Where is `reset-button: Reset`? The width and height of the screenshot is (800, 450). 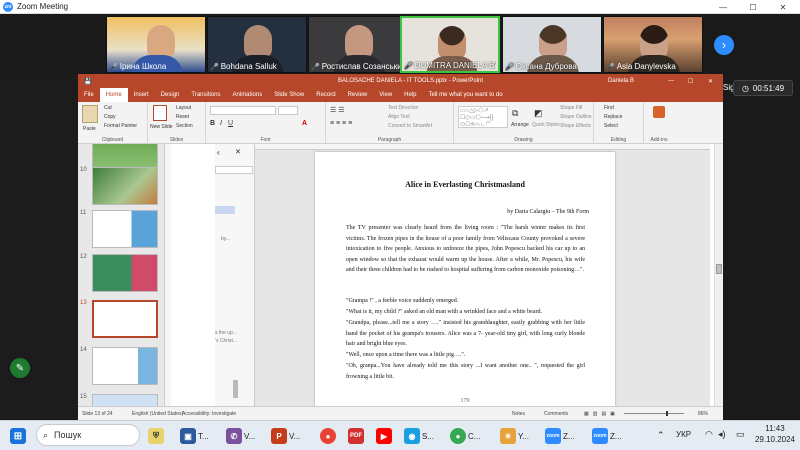
reset-button: Reset is located at coordinates (182, 117).